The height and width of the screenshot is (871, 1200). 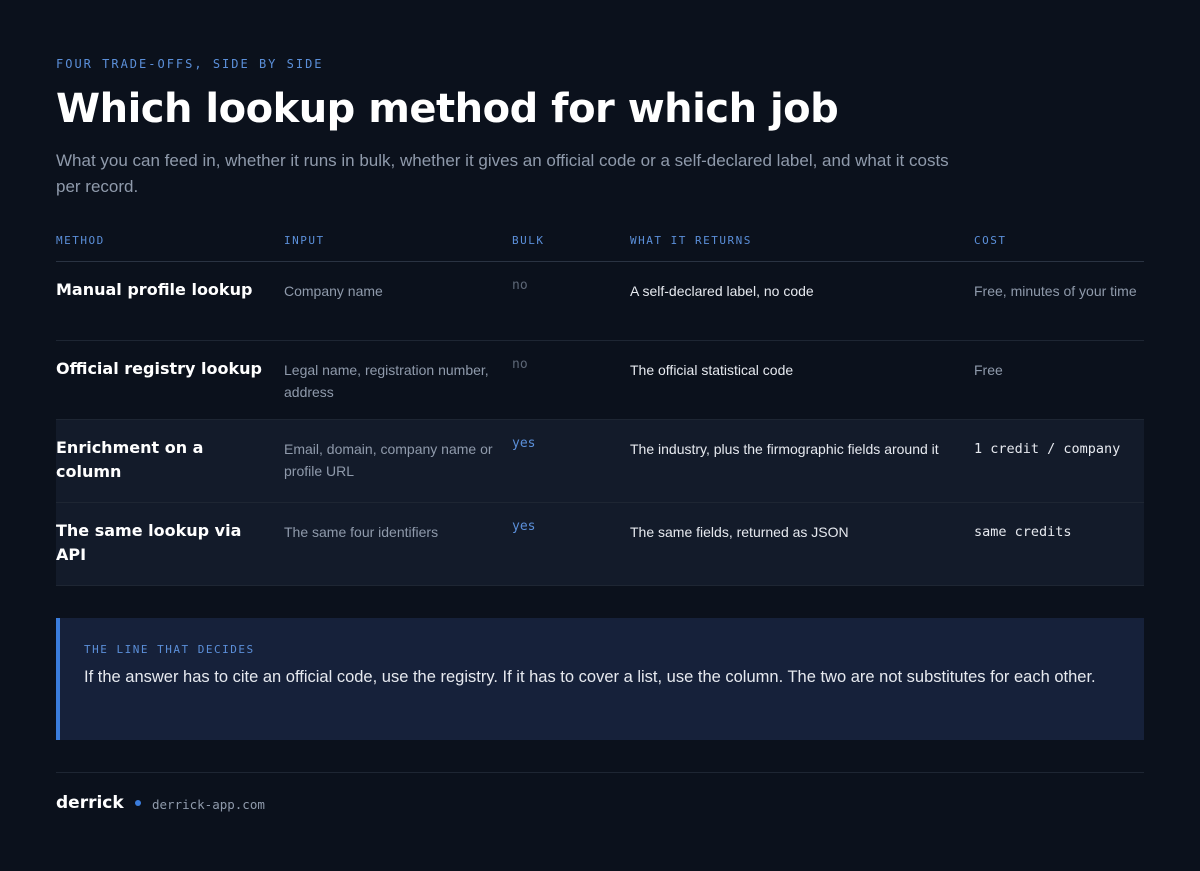 What do you see at coordinates (1047, 449) in the screenshot?
I see `cost-cell: 1 credit / company` at bounding box center [1047, 449].